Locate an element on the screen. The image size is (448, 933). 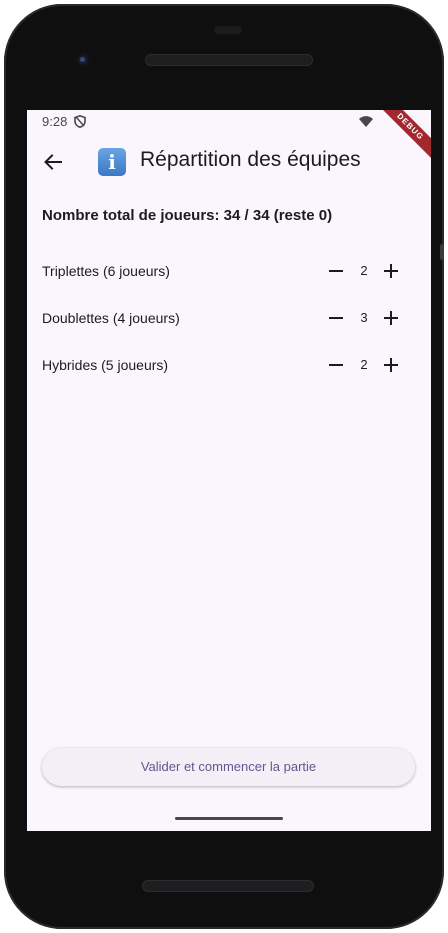
team-label: Doublettes (4 joueurs) is located at coordinates (111, 318).